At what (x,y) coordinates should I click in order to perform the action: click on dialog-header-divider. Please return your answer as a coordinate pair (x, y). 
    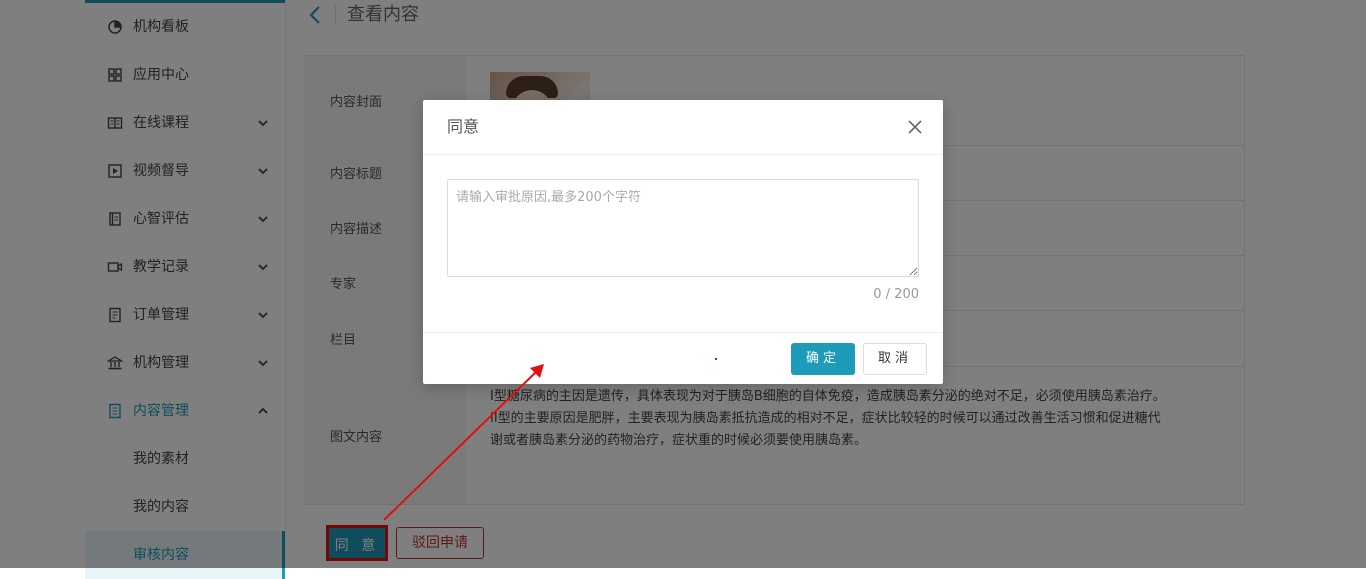
    Looking at the image, I should click on (683, 154).